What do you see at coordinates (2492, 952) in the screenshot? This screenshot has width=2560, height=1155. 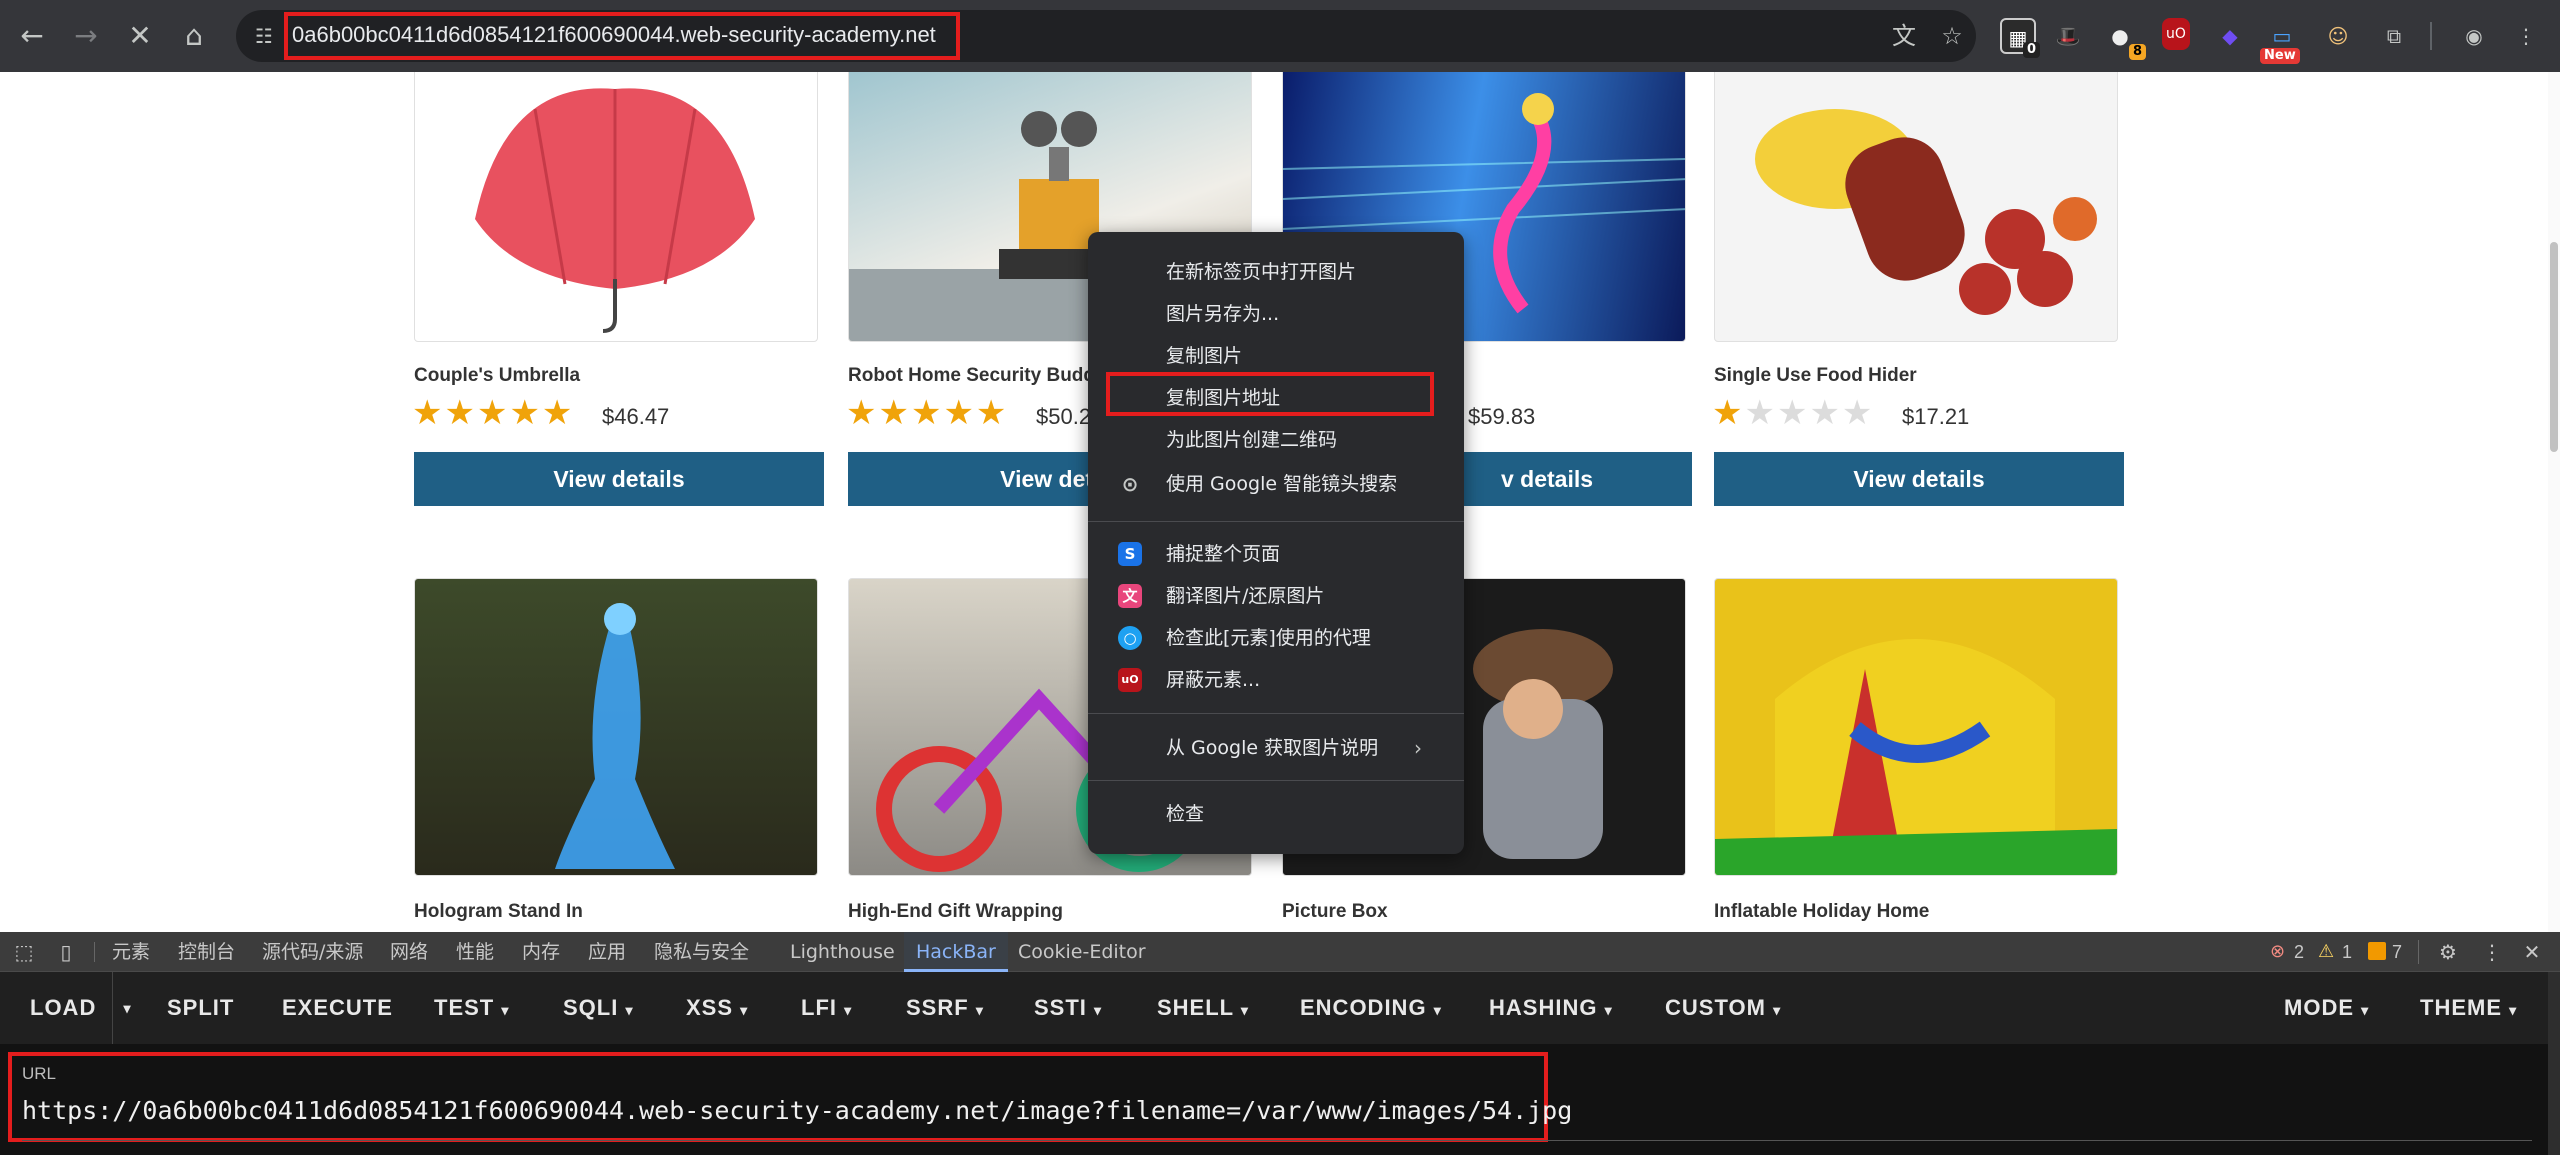 I see `devtools-menu-icon: ⋮` at bounding box center [2492, 952].